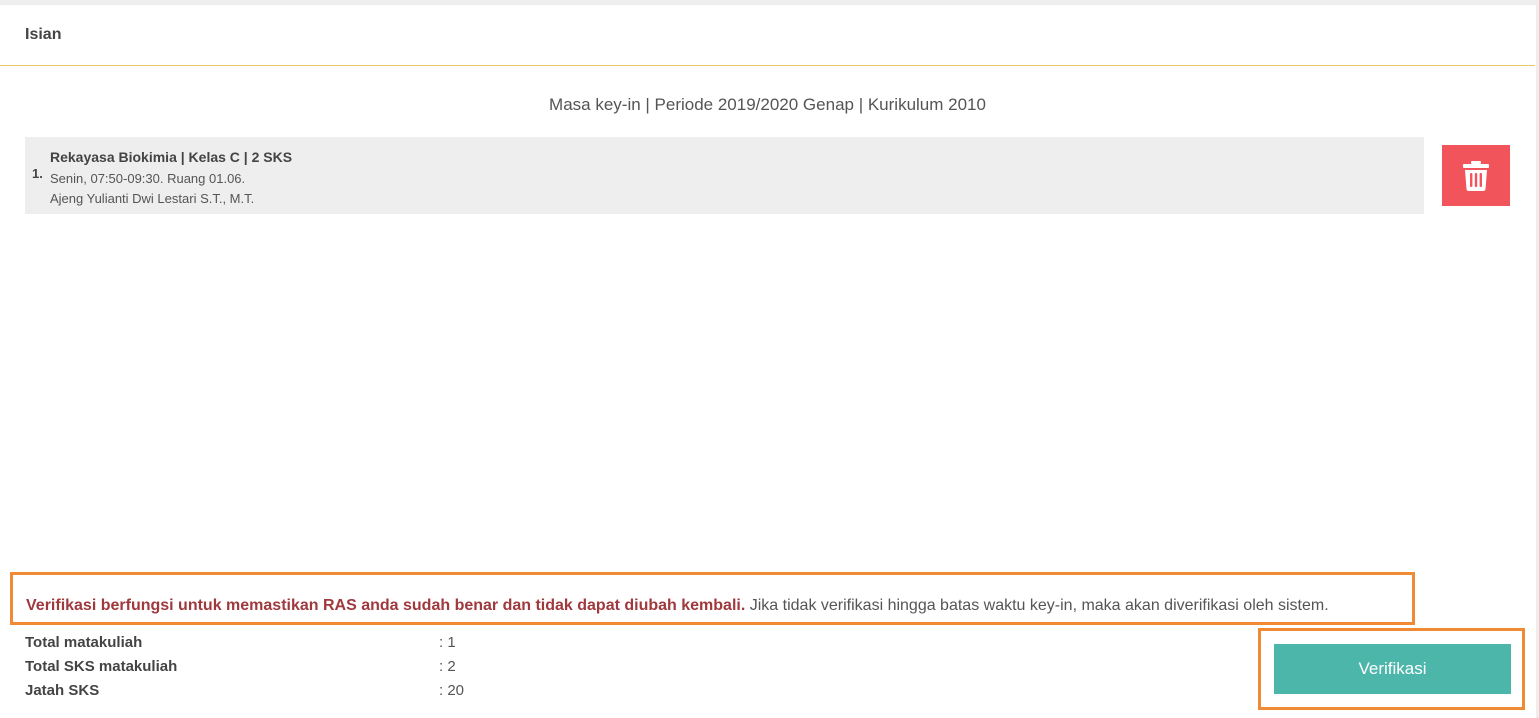 The image size is (1539, 718). Describe the element at coordinates (452, 690) in the screenshot. I see `summary-value: : 20` at that location.